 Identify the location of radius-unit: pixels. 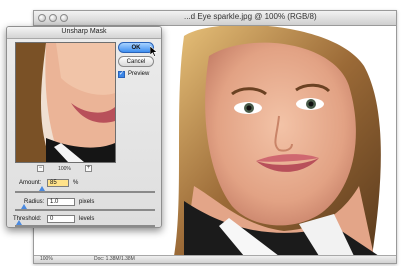
(87, 202).